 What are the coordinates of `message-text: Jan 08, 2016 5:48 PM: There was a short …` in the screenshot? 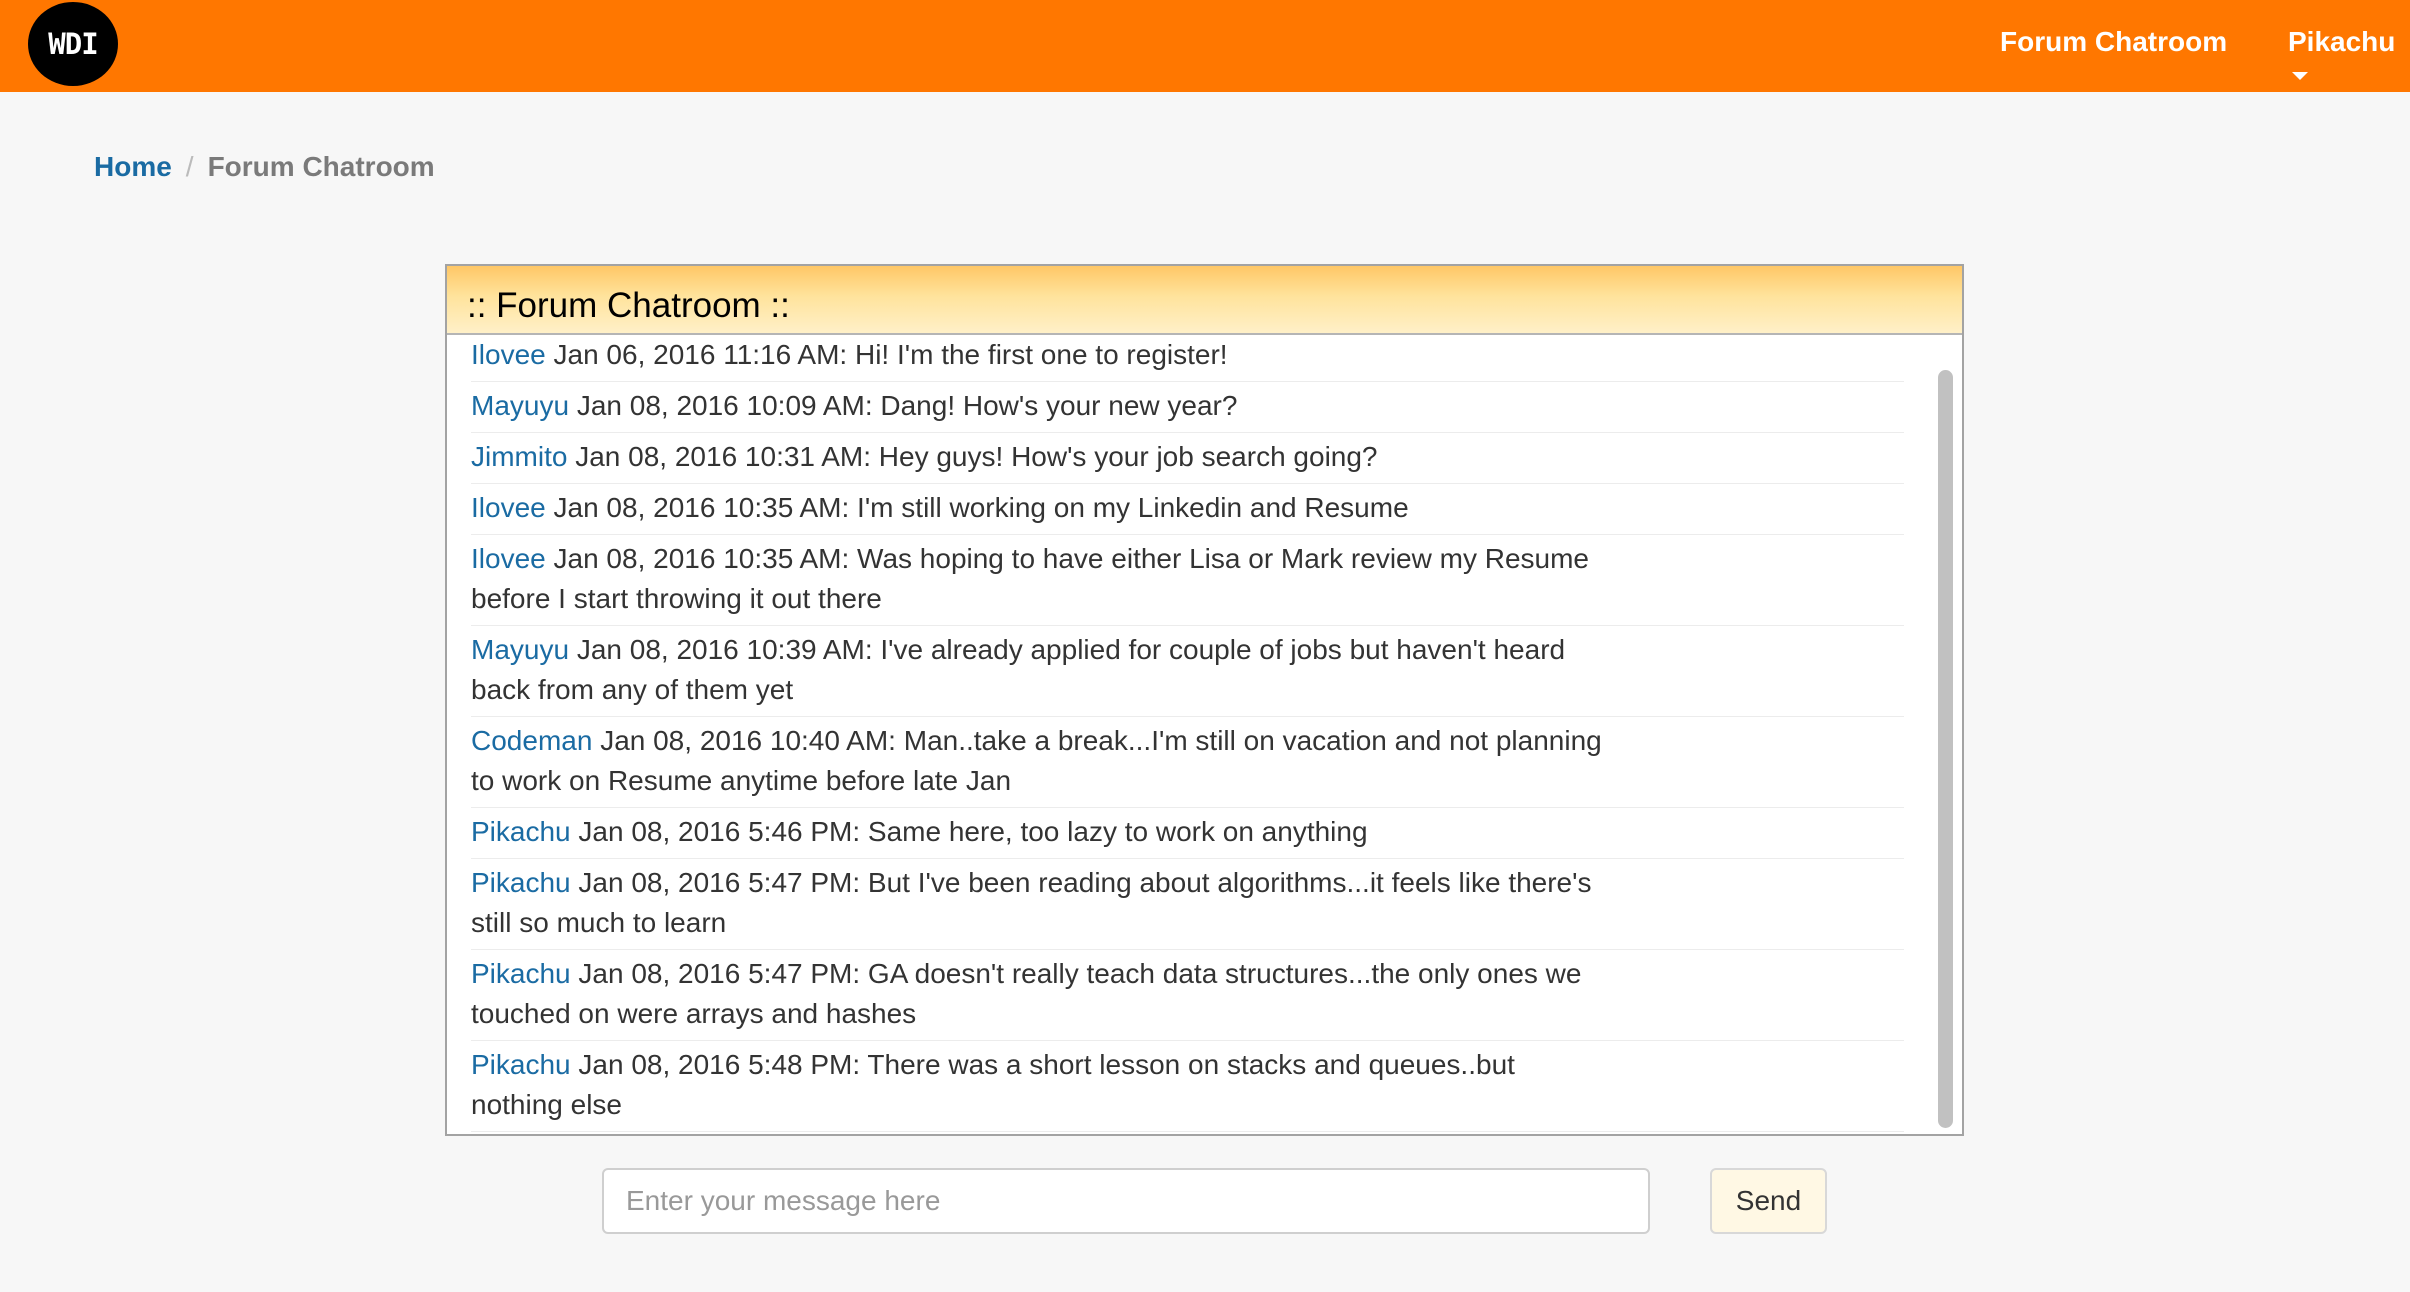 It's located at (993, 1084).